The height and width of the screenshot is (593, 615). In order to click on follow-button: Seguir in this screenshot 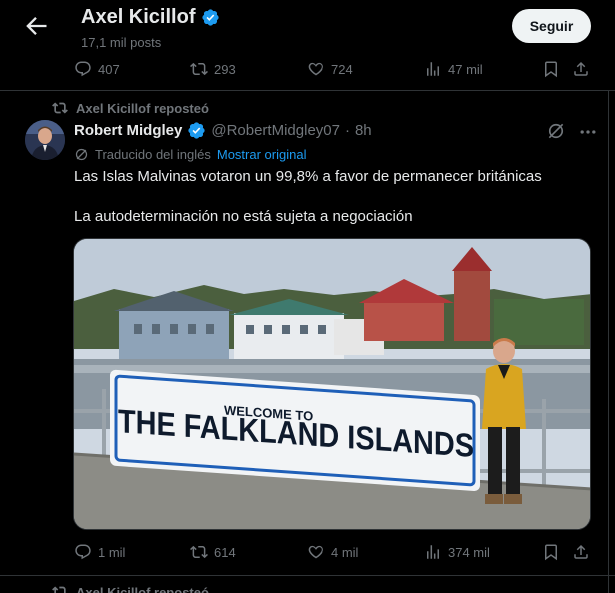, I will do `click(551, 26)`.